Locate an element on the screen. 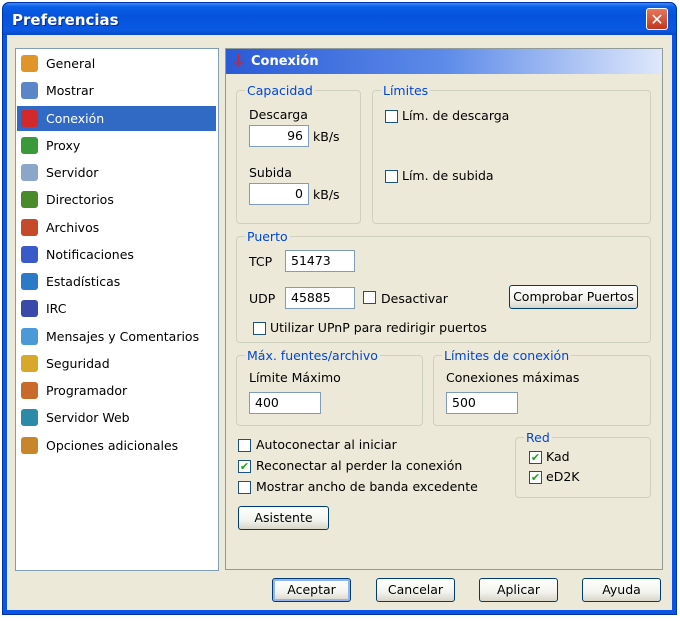 This screenshot has height=621, width=680. max-sources-group: Máx. fuentes/archivo Límite Máximo 400 is located at coordinates (329, 387).